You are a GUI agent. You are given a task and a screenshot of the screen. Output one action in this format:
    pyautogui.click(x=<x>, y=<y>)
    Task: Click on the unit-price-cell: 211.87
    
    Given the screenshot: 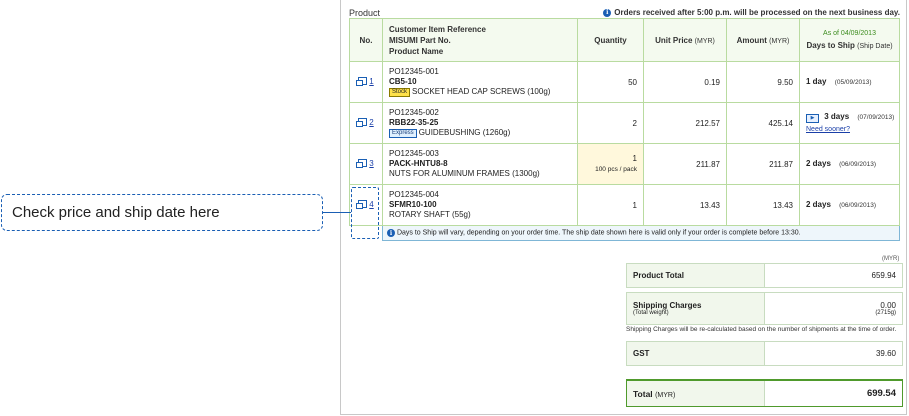 What is the action you would take?
    pyautogui.click(x=685, y=164)
    